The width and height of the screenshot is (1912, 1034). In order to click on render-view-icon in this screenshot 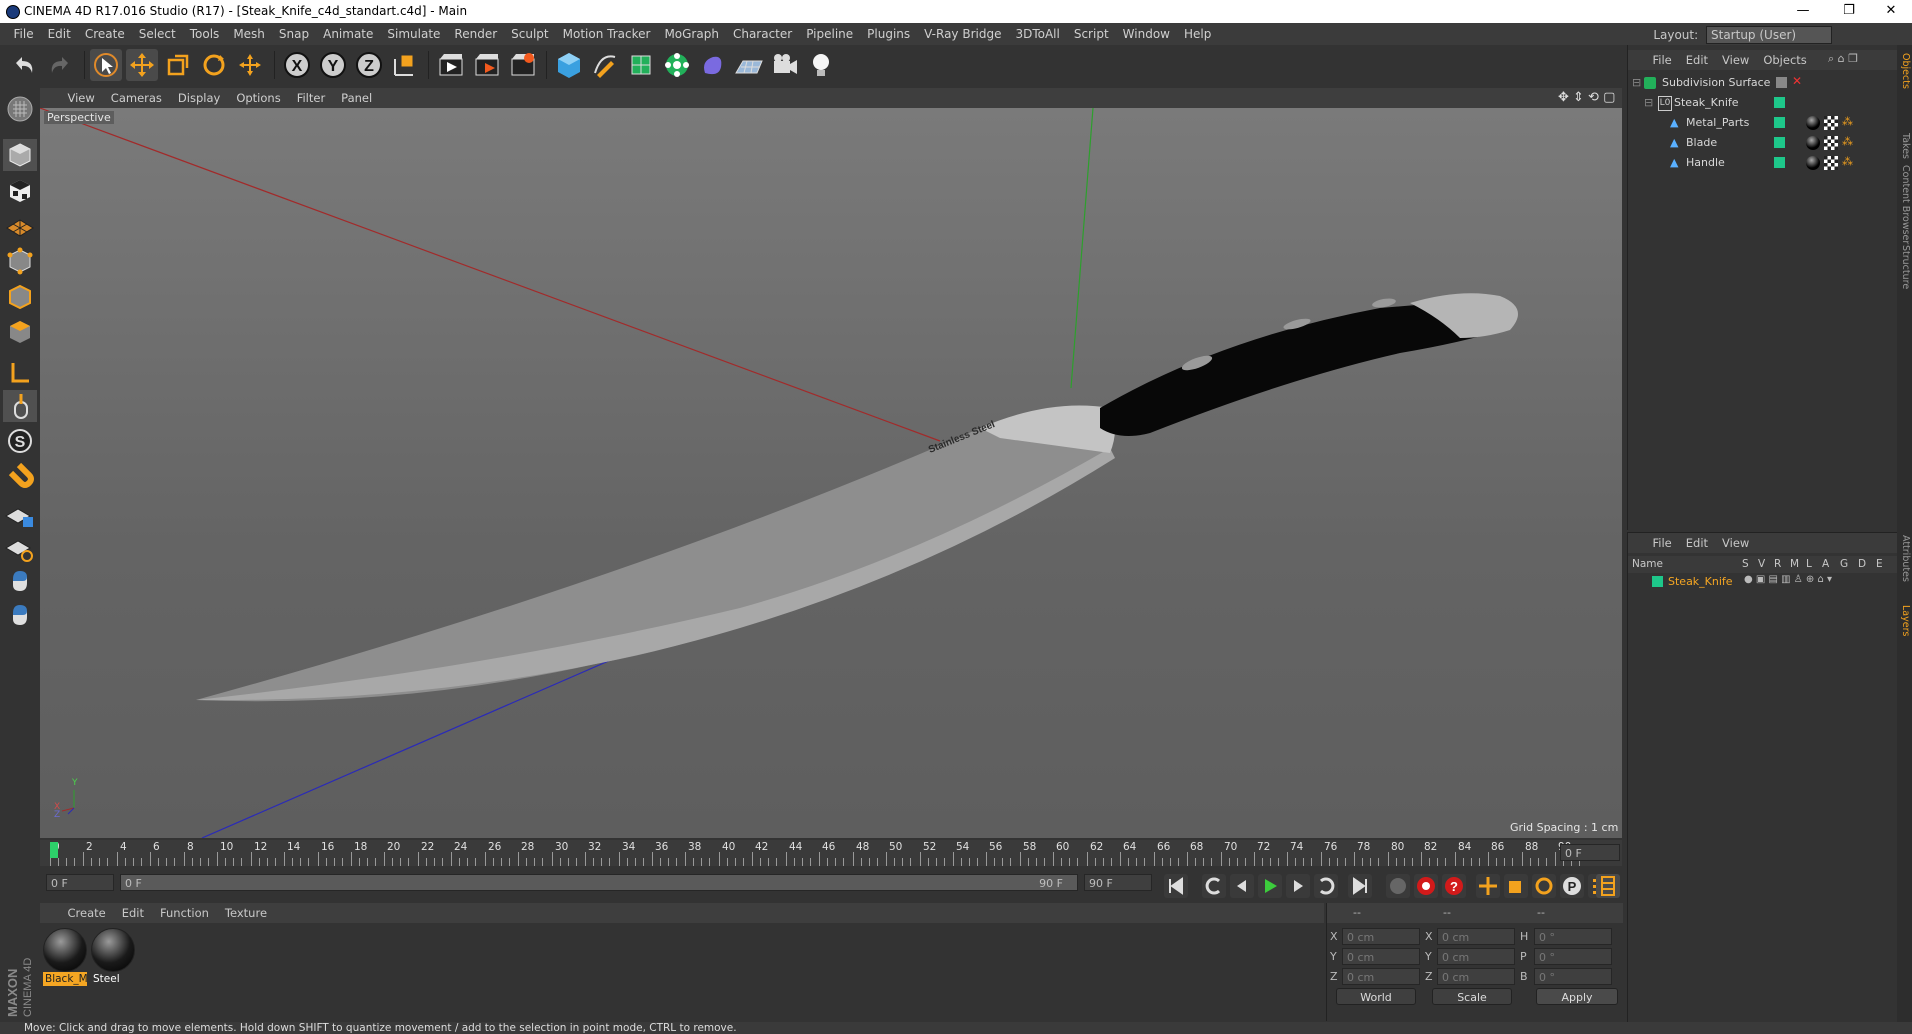, I will do `click(451, 65)`.